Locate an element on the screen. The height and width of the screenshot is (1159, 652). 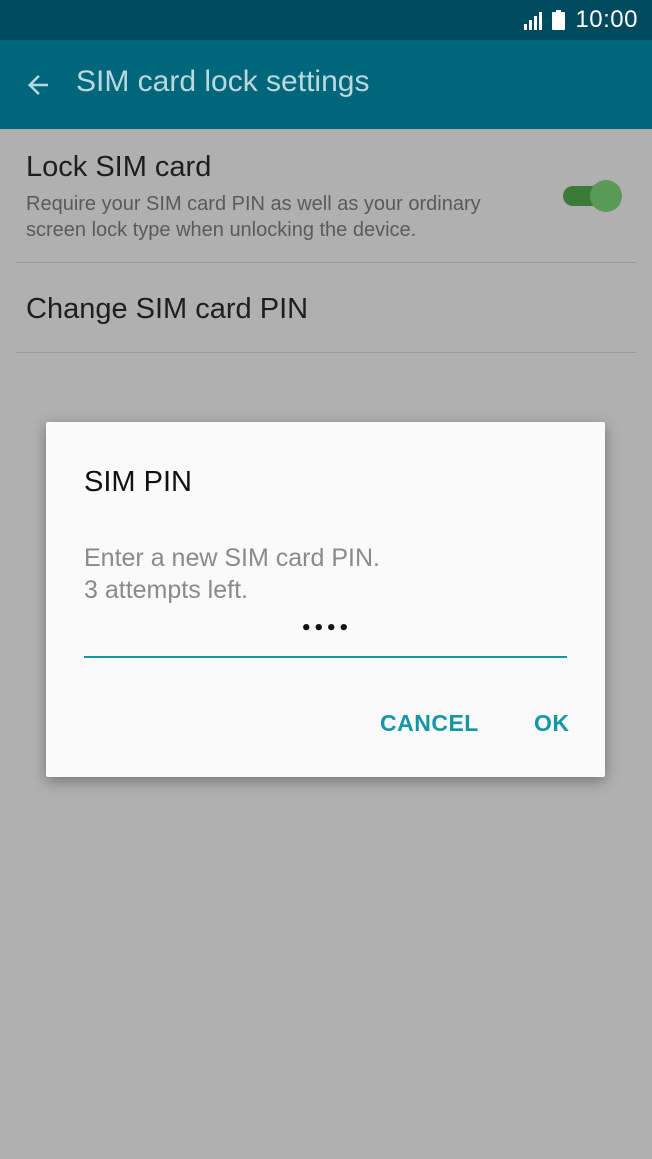
status-bar: 10:00 is located at coordinates (326, 20).